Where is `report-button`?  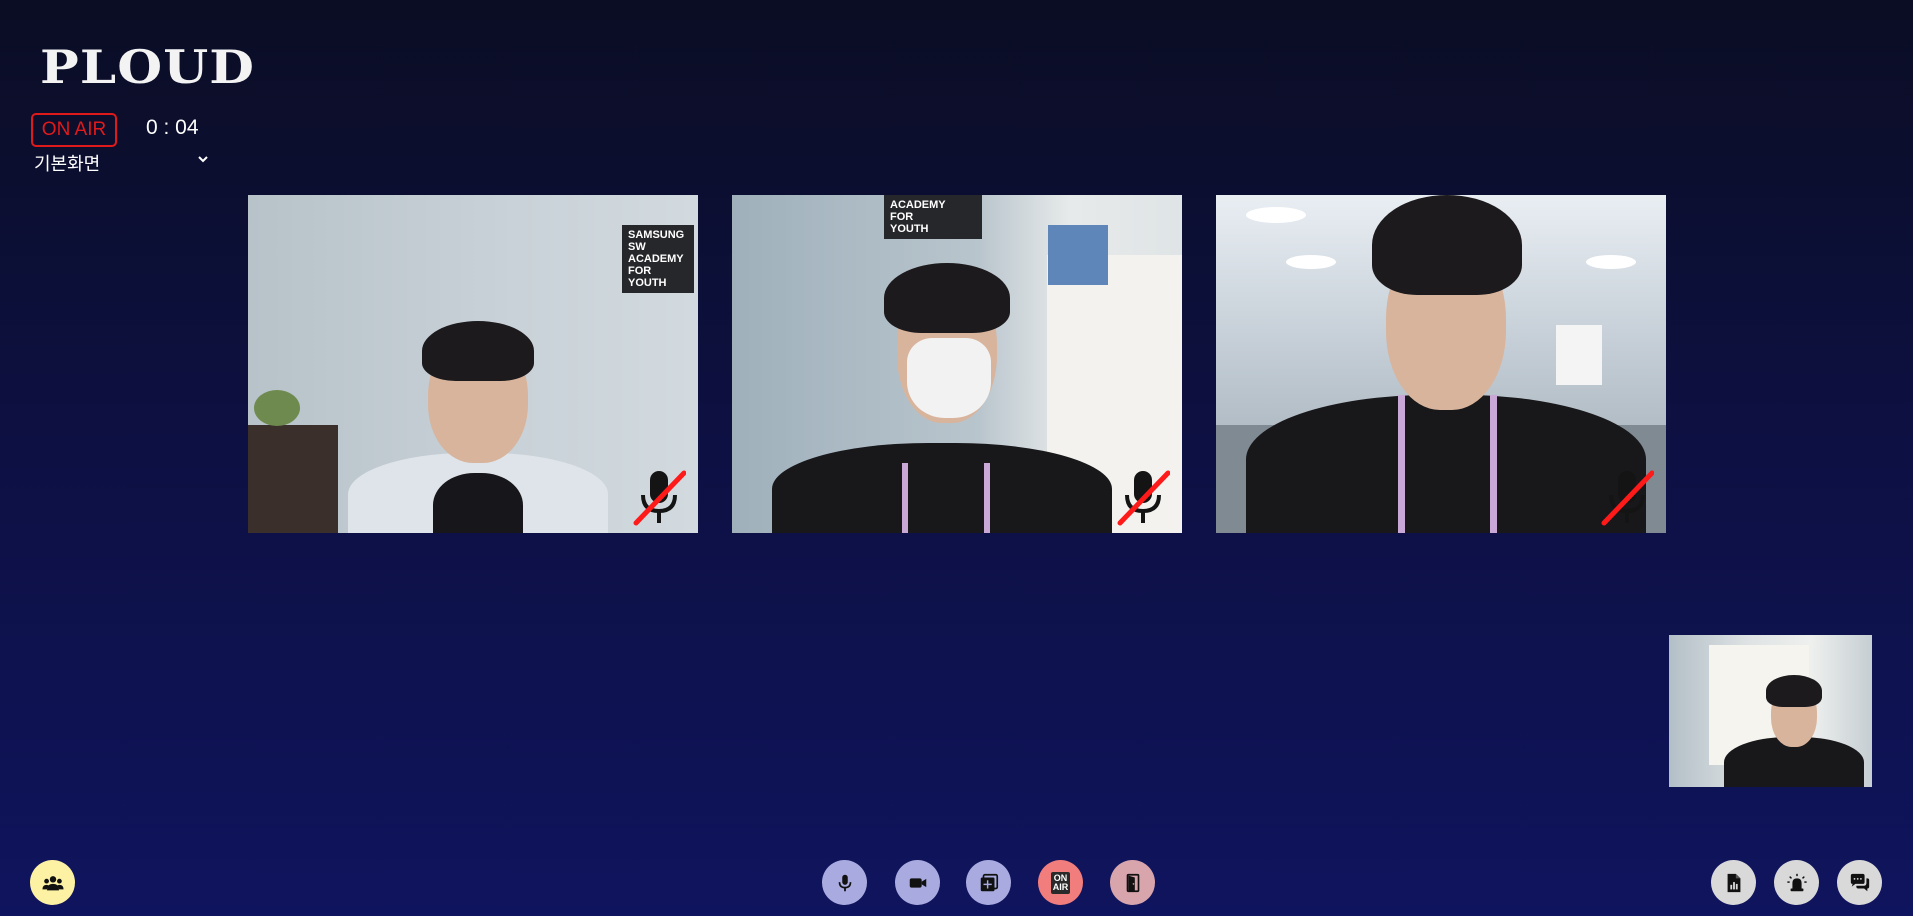
report-button is located at coordinates (1733, 882).